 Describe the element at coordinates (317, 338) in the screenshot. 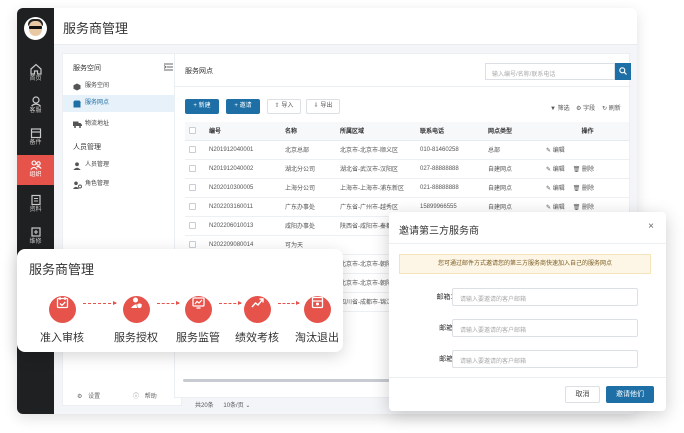

I see `flow-step-label: 淘汰退出` at that location.